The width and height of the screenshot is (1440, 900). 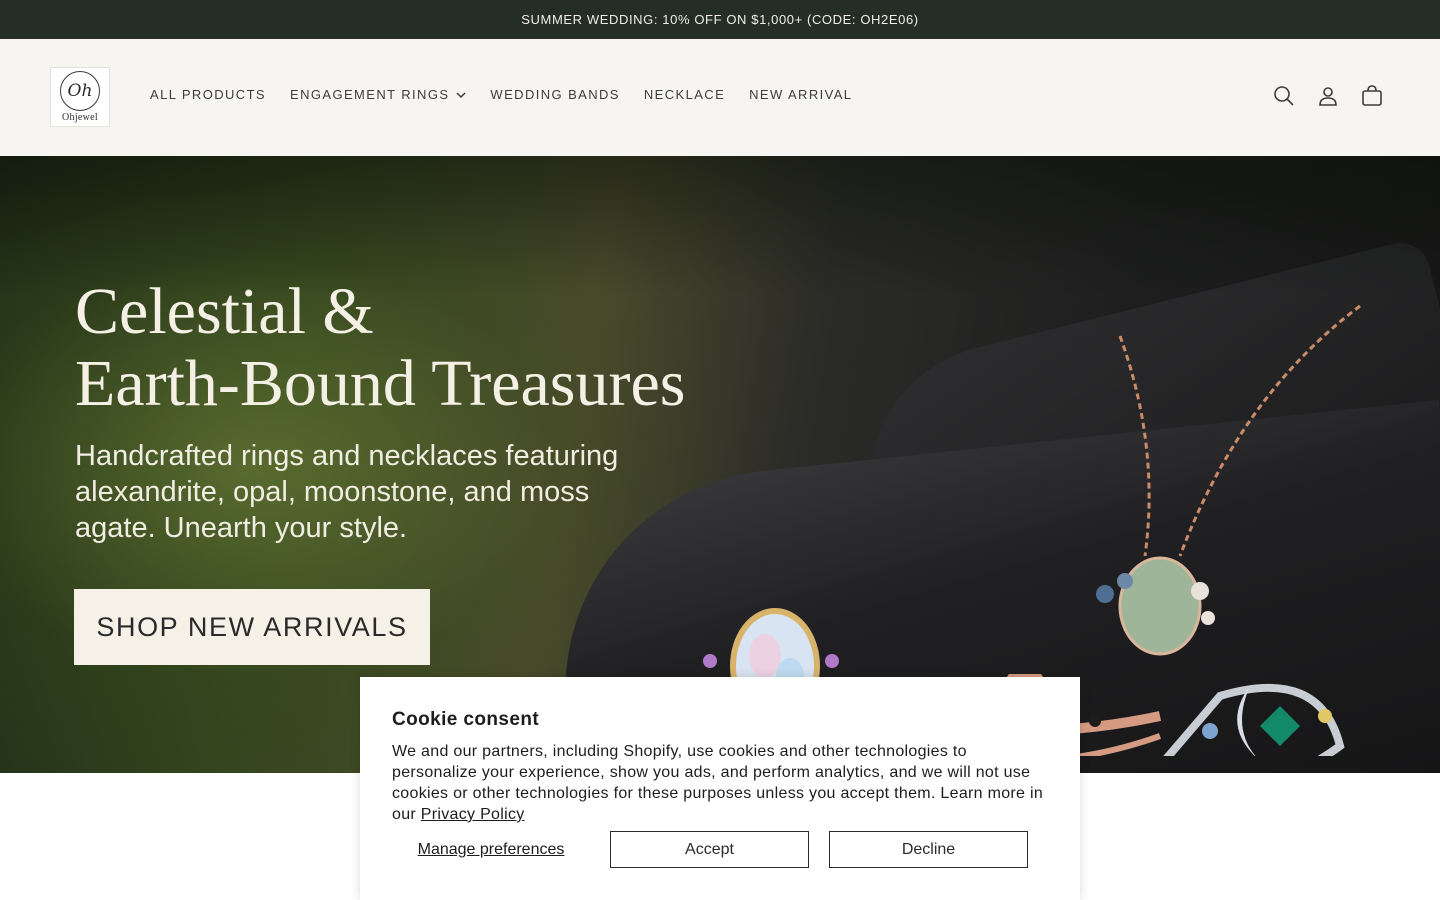 I want to click on logo-mark: Oh, so click(x=80, y=91).